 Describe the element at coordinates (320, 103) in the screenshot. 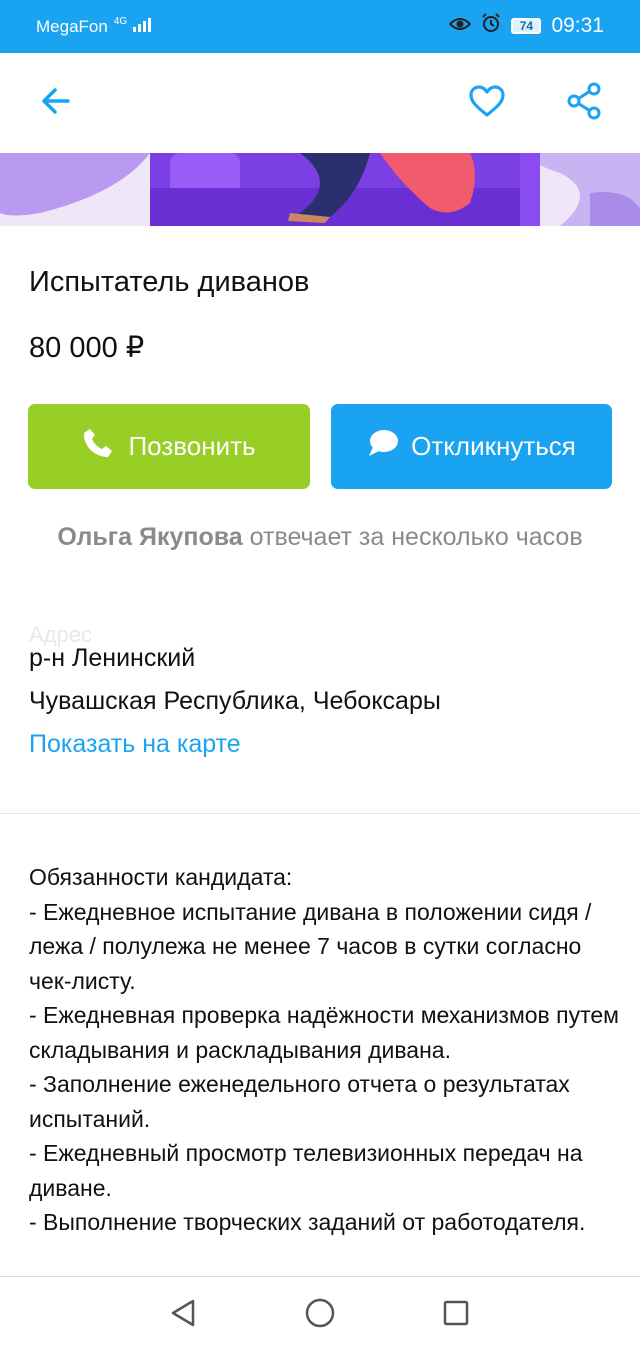

I see `app-toolbar` at that location.